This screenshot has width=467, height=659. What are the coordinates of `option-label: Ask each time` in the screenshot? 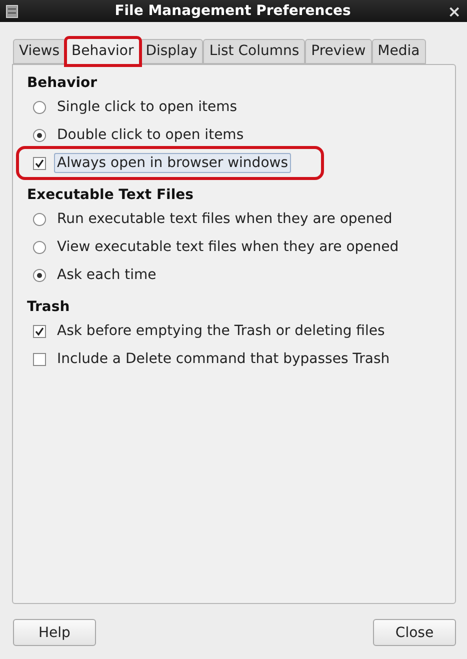 It's located at (107, 275).